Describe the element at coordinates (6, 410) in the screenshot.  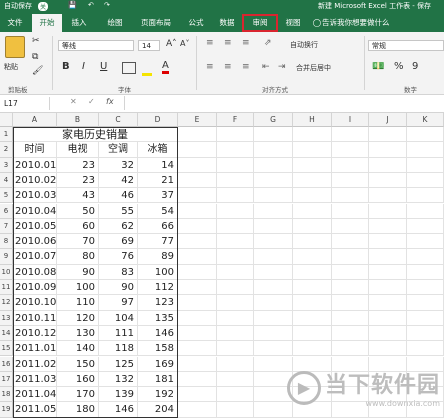
I see `row-header: 19` at that location.